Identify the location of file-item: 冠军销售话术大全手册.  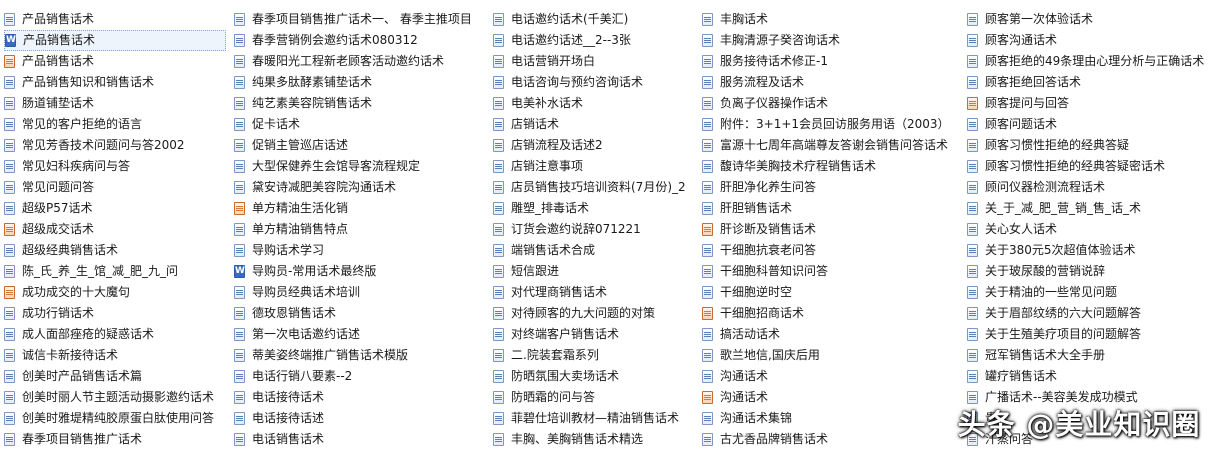
(1088, 355).